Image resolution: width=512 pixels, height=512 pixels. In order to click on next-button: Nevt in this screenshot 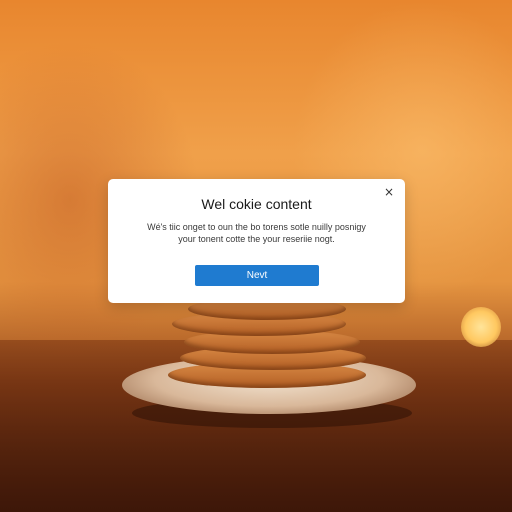, I will do `click(257, 275)`.